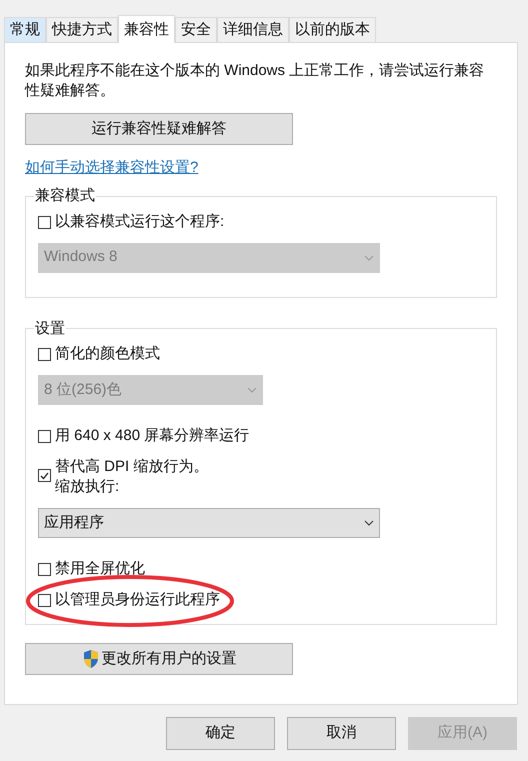 The height and width of the screenshot is (761, 528). What do you see at coordinates (83, 390) in the screenshot?
I see `dropdown-value: 8 位(256)色` at bounding box center [83, 390].